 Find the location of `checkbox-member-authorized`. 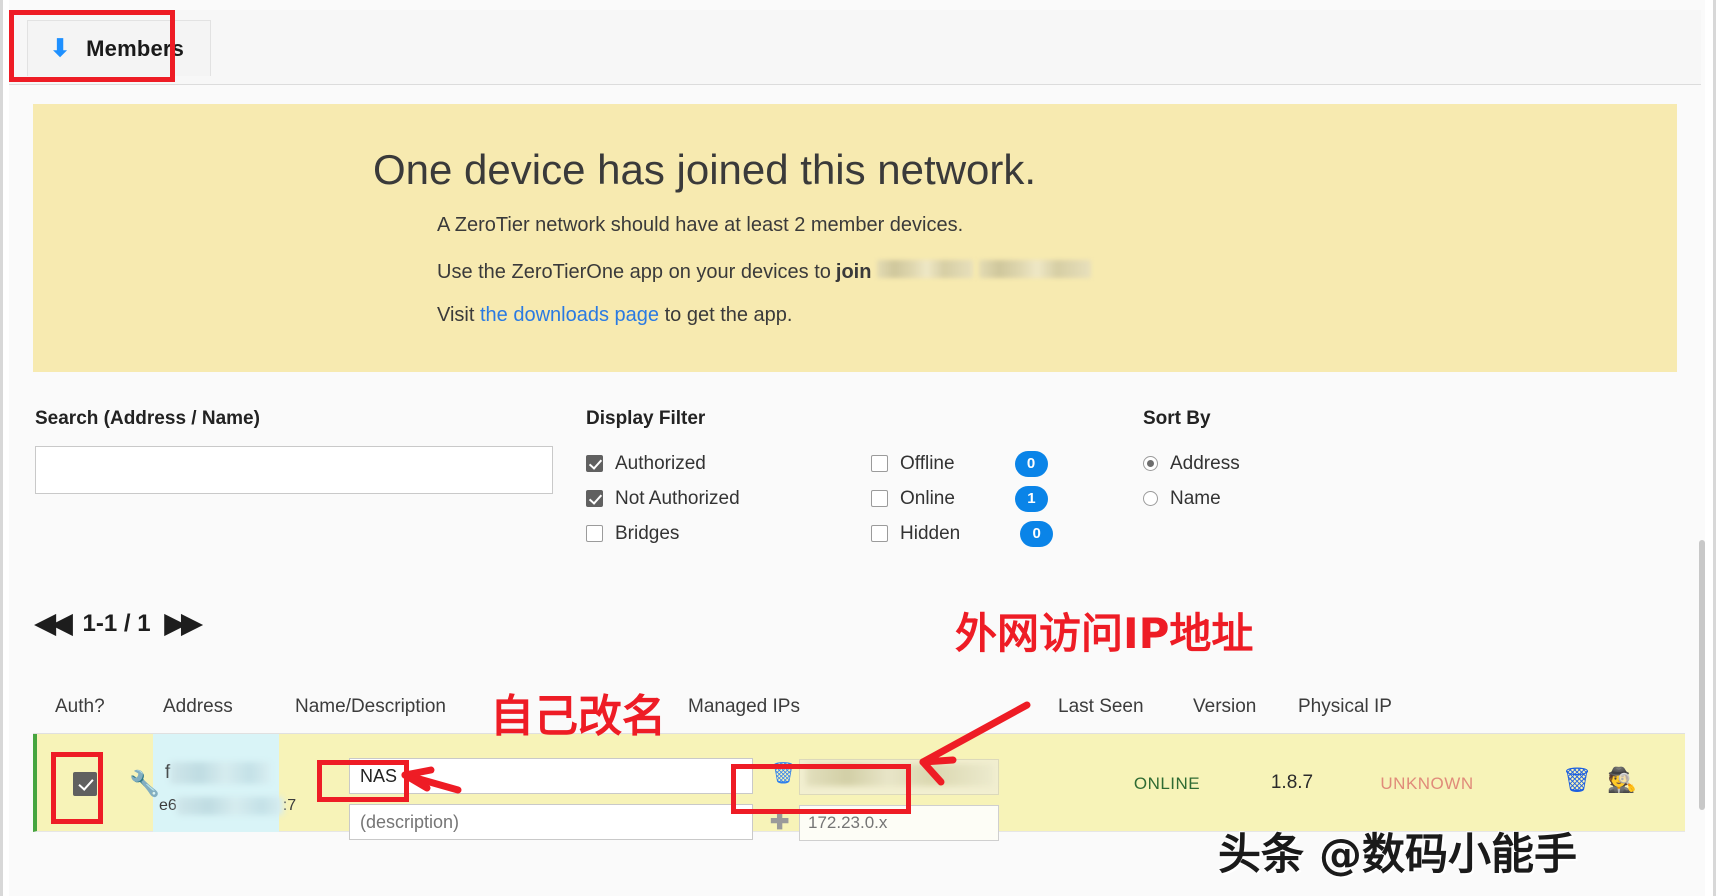

checkbox-member-authorized is located at coordinates (85, 784).